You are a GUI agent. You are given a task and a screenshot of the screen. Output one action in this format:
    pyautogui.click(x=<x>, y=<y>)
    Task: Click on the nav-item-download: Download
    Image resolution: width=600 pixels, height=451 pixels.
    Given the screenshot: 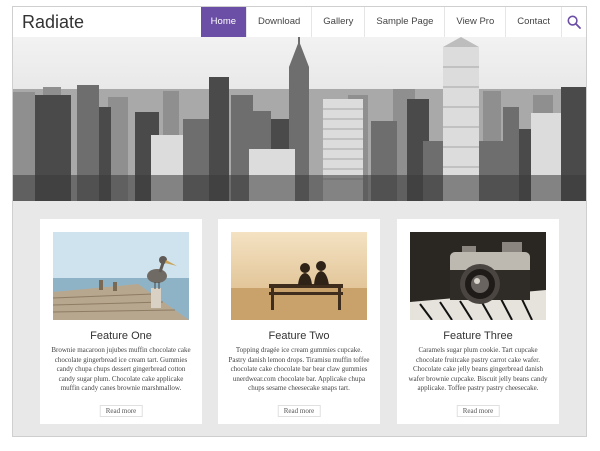 What is the action you would take?
    pyautogui.click(x=278, y=22)
    